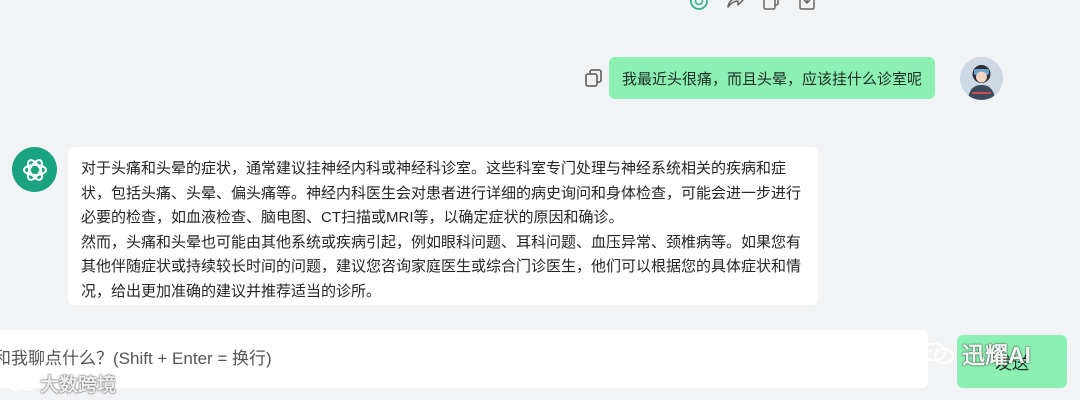  I want to click on assistant-avatar, so click(34, 169).